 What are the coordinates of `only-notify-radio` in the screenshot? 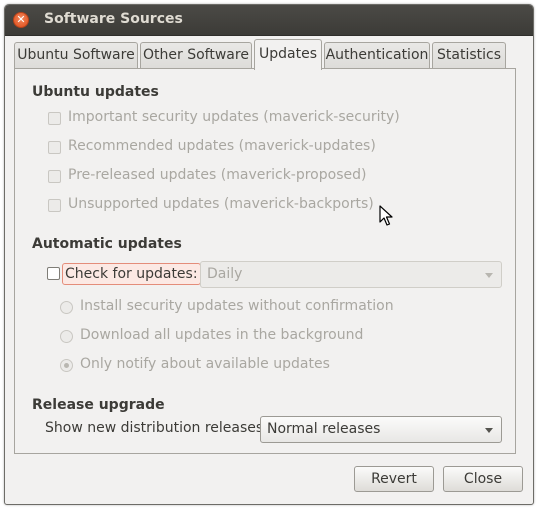 It's located at (66, 365).